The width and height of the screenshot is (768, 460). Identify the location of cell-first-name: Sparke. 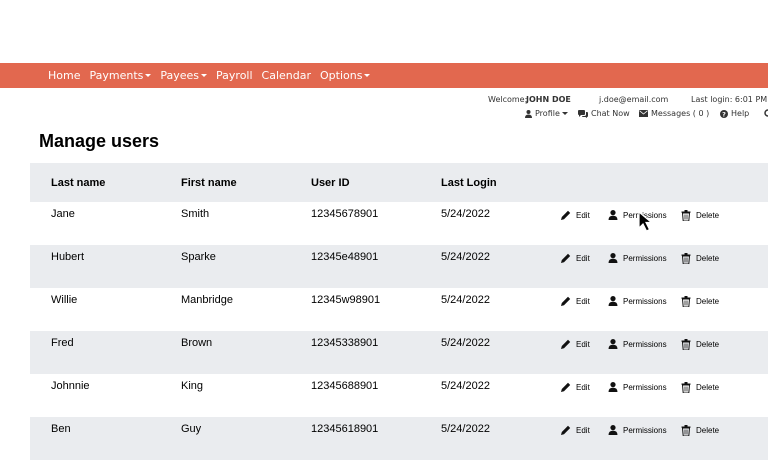
(198, 257).